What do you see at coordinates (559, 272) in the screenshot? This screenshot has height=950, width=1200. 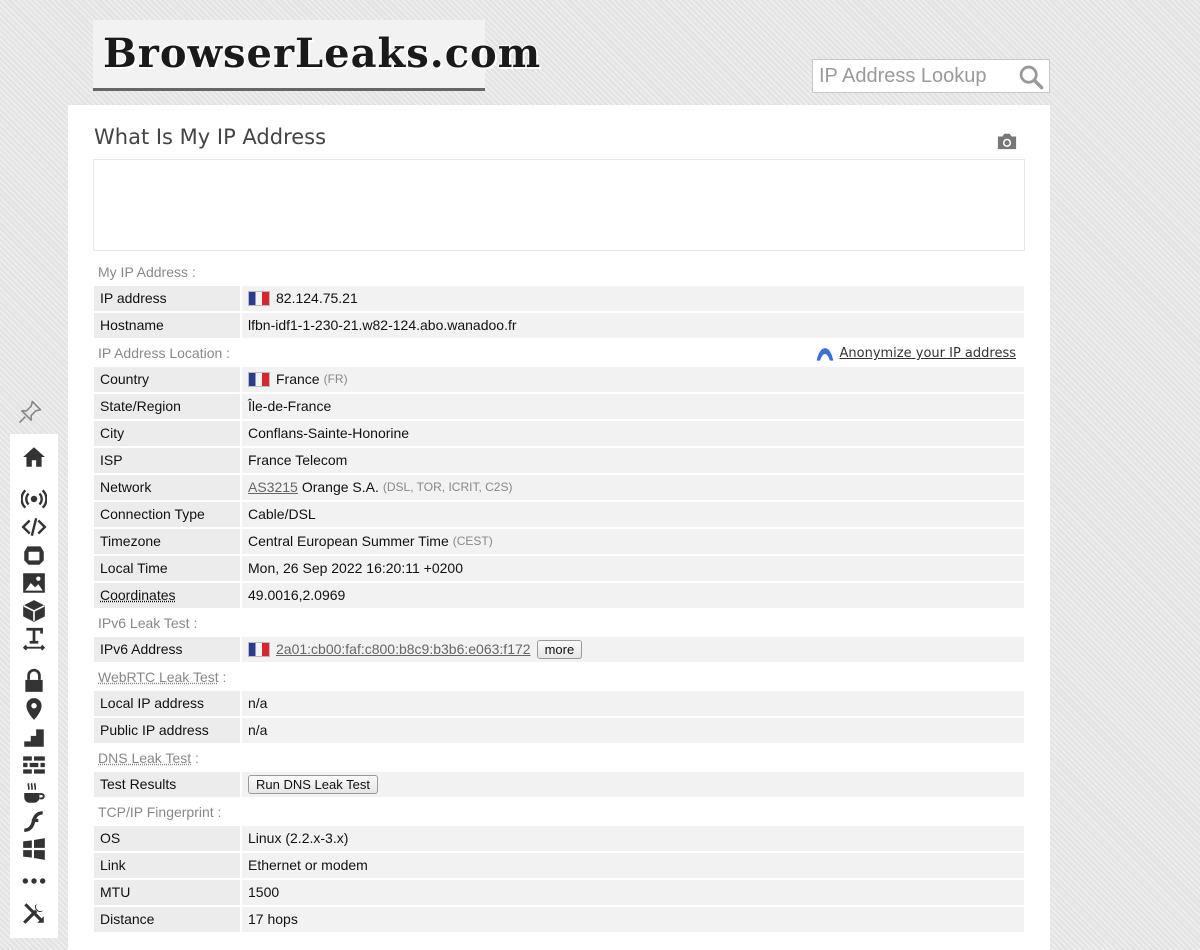 I see `section-my-ip: My IP Address :` at bounding box center [559, 272].